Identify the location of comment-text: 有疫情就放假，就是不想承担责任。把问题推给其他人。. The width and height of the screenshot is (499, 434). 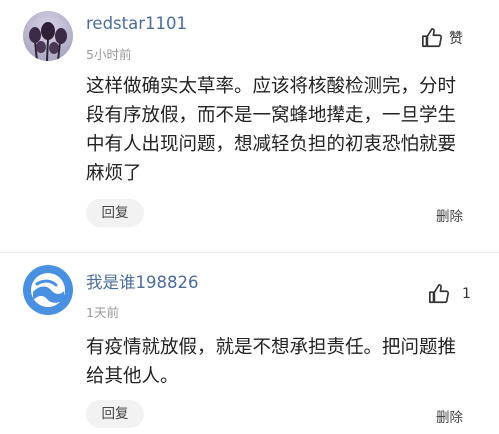
(271, 362).